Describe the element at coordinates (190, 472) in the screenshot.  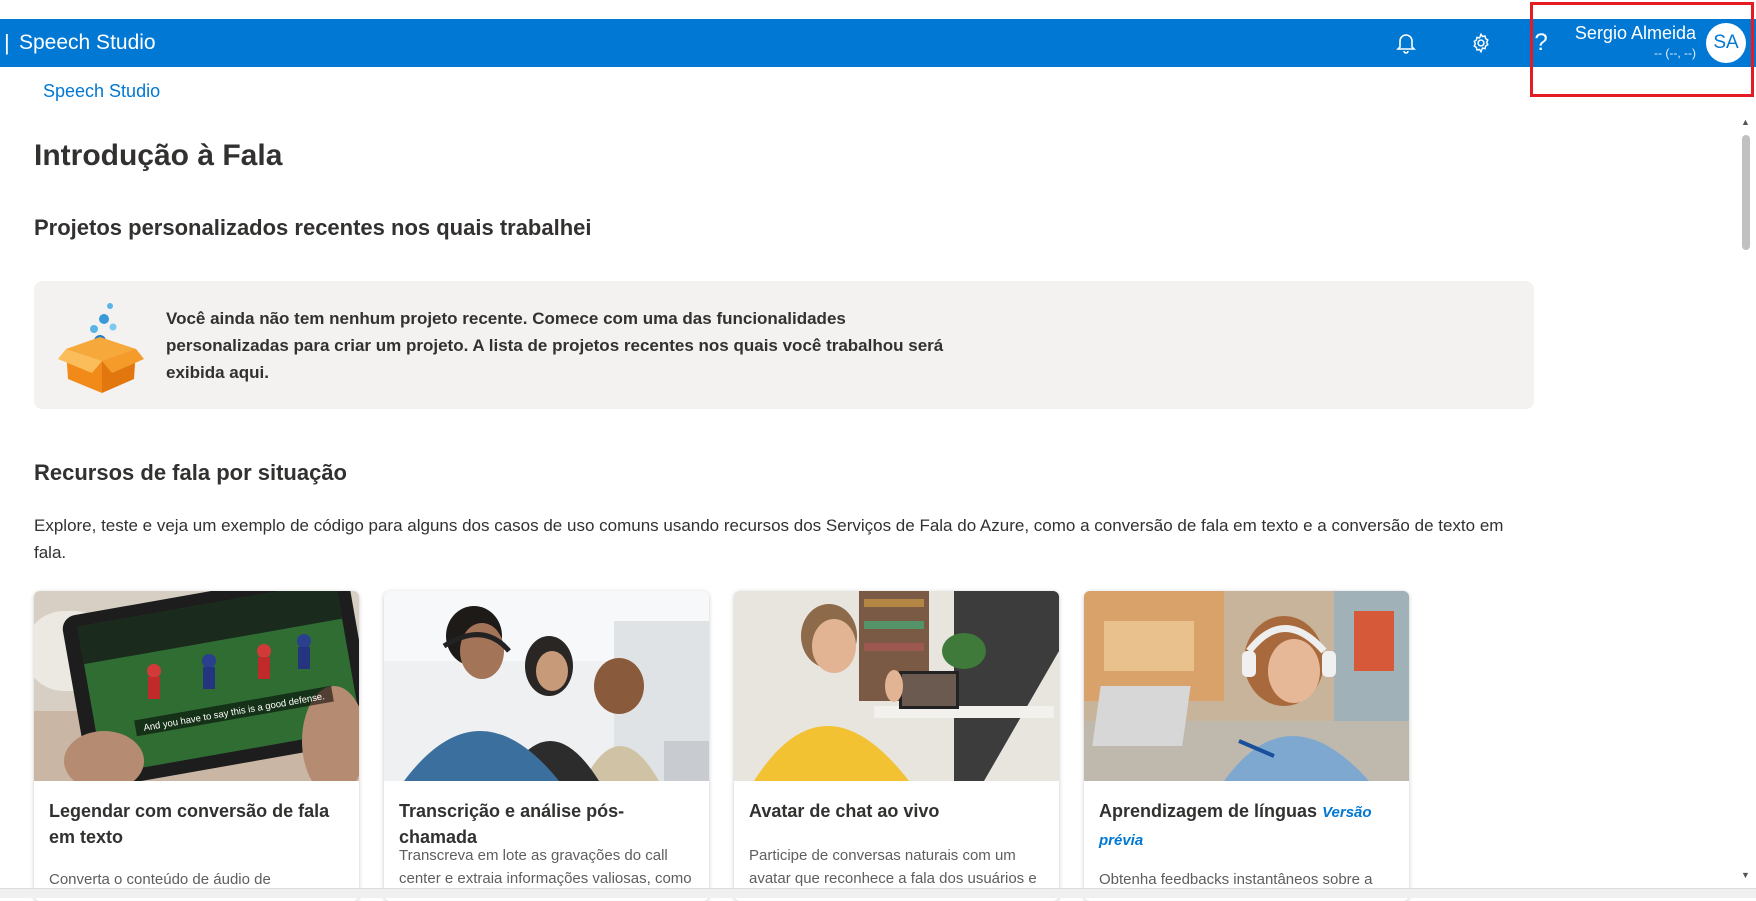
I see `scenarios-heading: Recursos de fala por situação` at that location.